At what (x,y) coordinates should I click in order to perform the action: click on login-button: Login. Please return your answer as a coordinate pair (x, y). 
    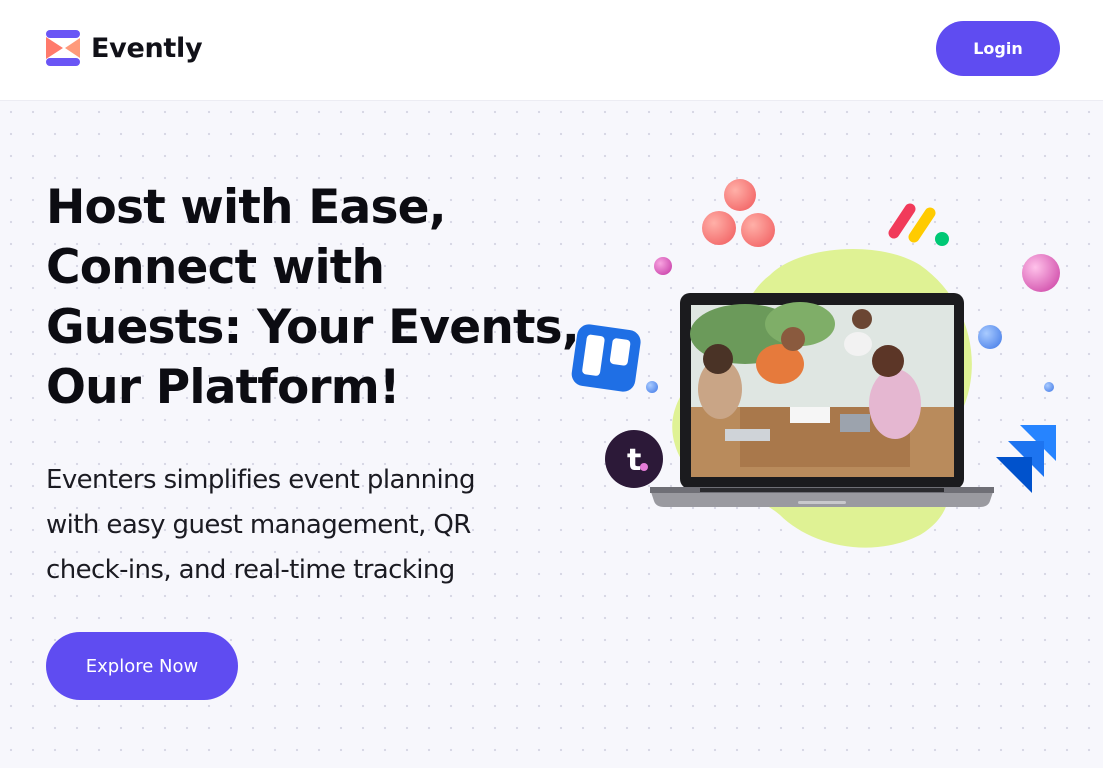
    Looking at the image, I should click on (998, 48).